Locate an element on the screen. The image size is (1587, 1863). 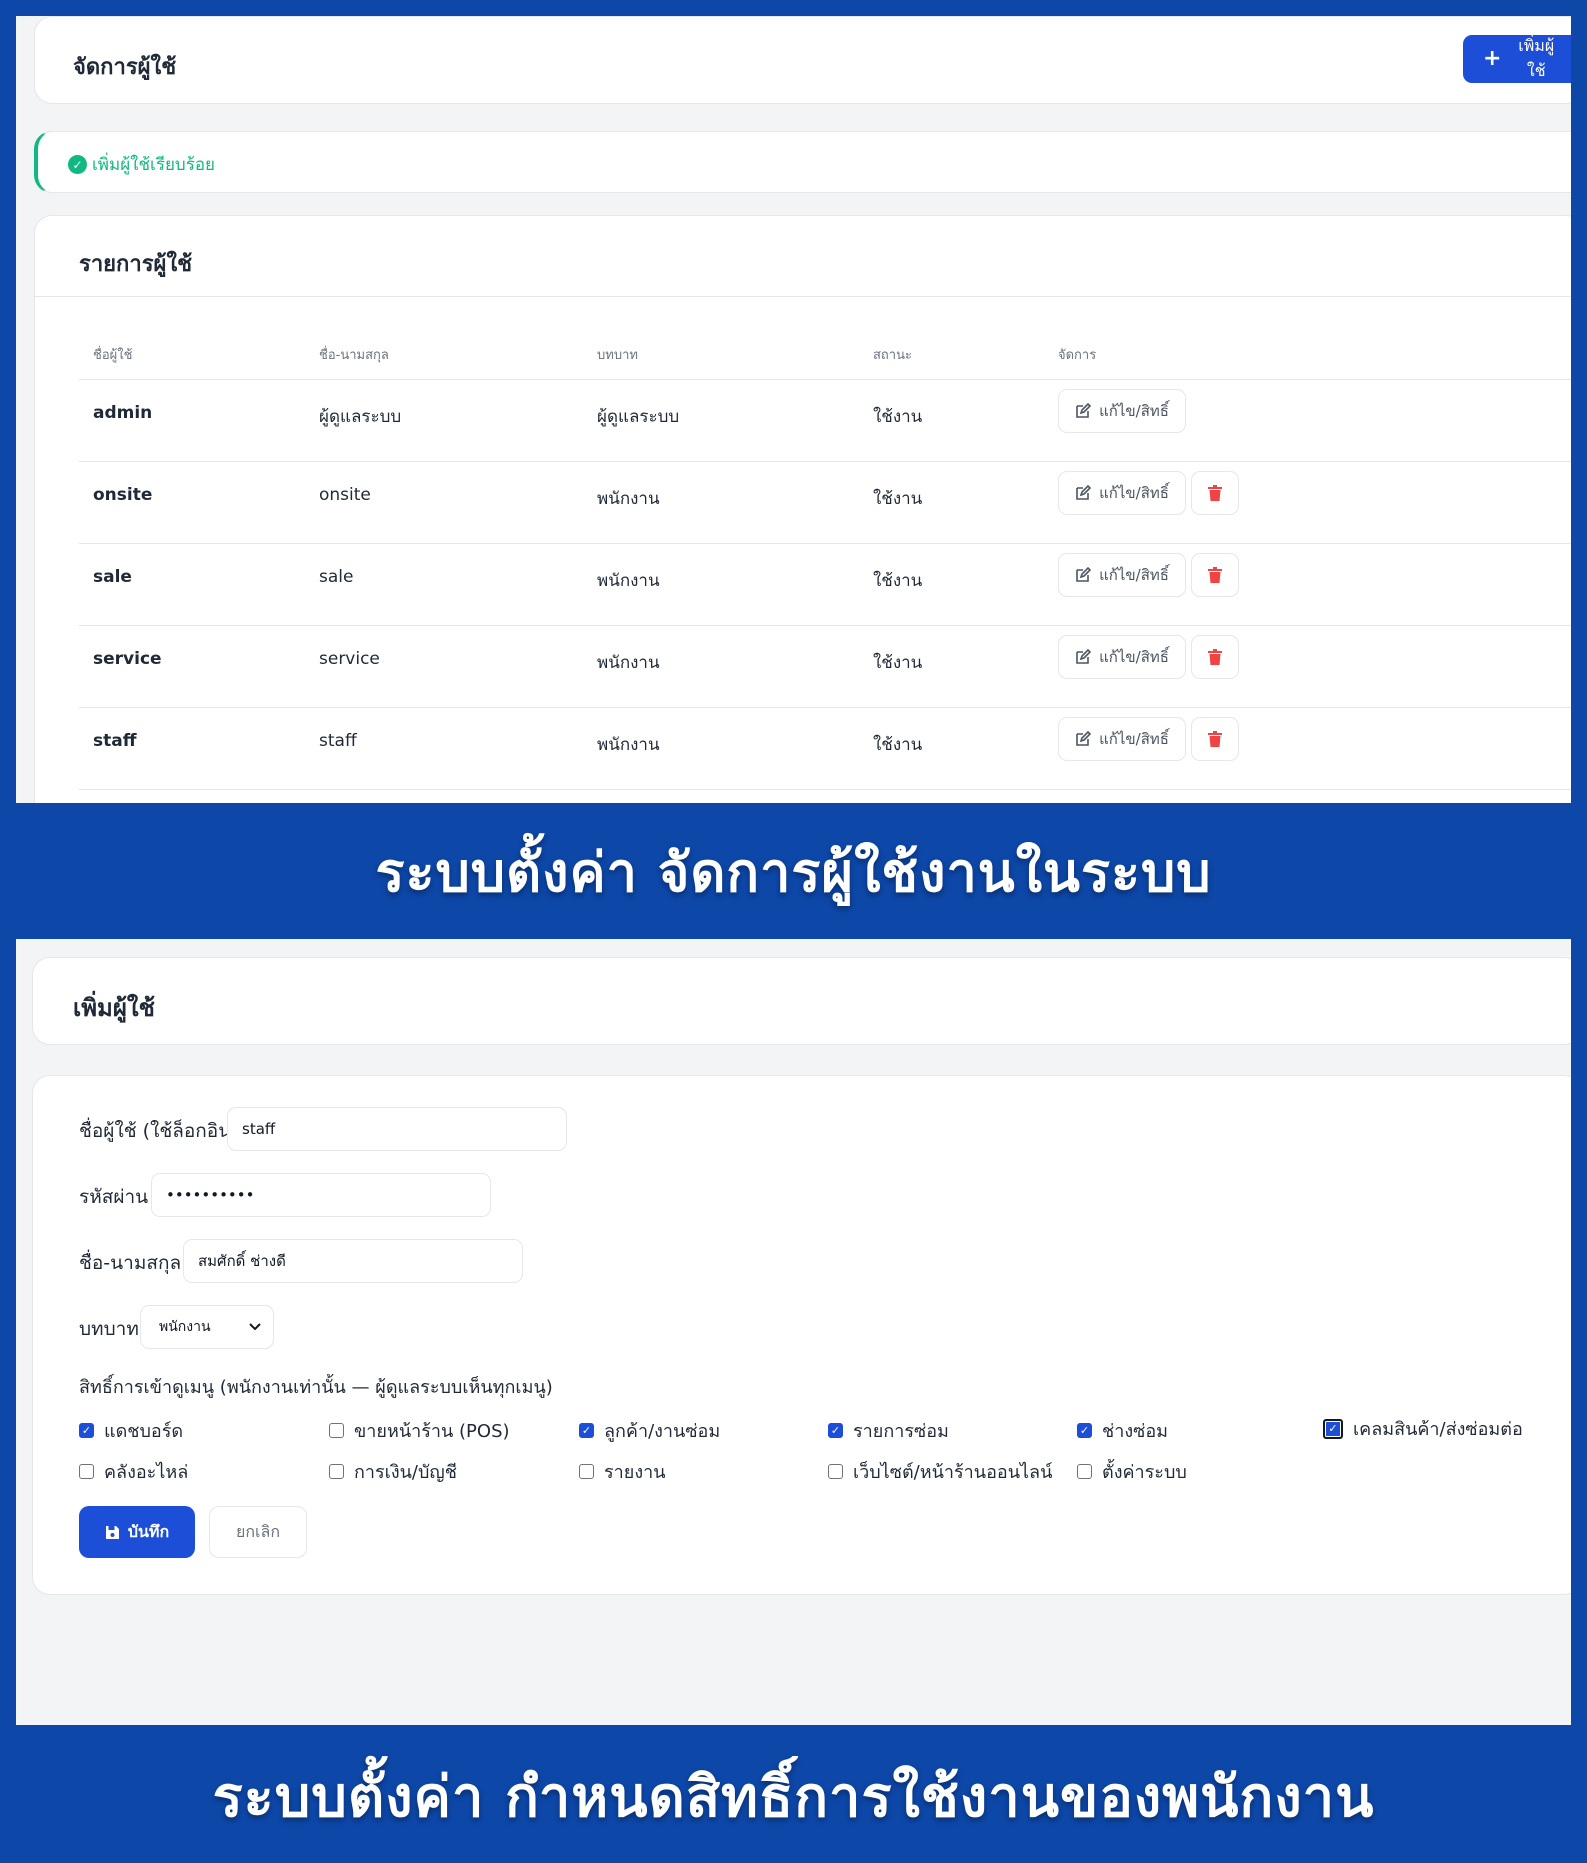
permission-reports: รายงาน is located at coordinates (622, 1471).